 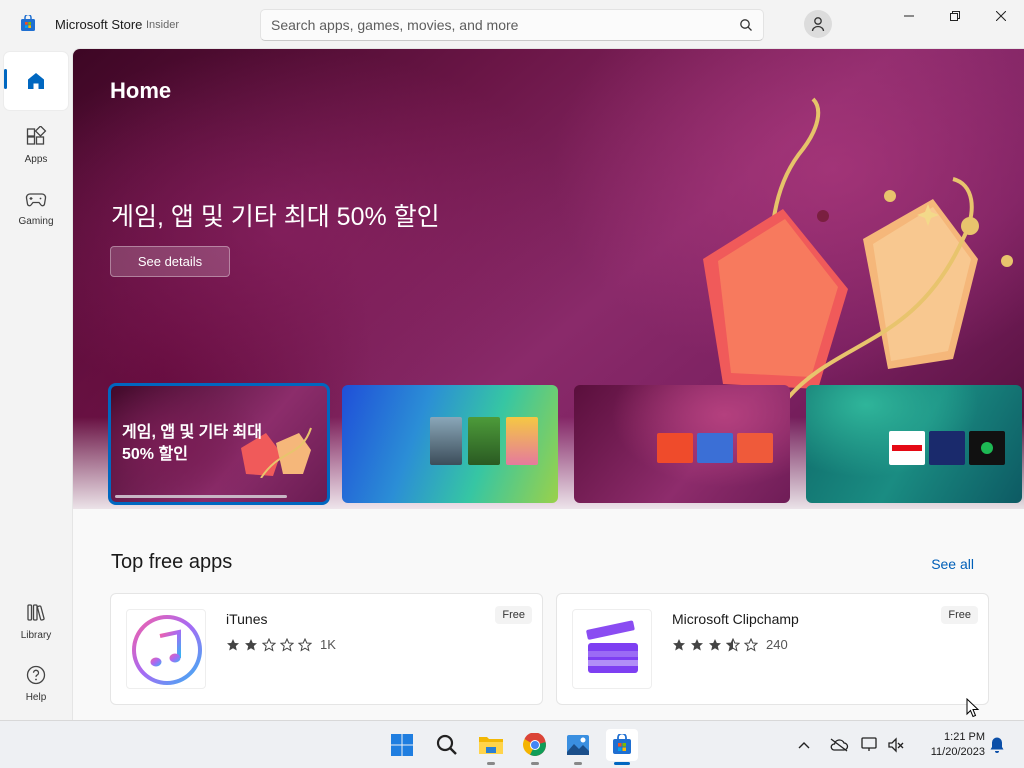 I want to click on carousel-progress, so click(x=201, y=496).